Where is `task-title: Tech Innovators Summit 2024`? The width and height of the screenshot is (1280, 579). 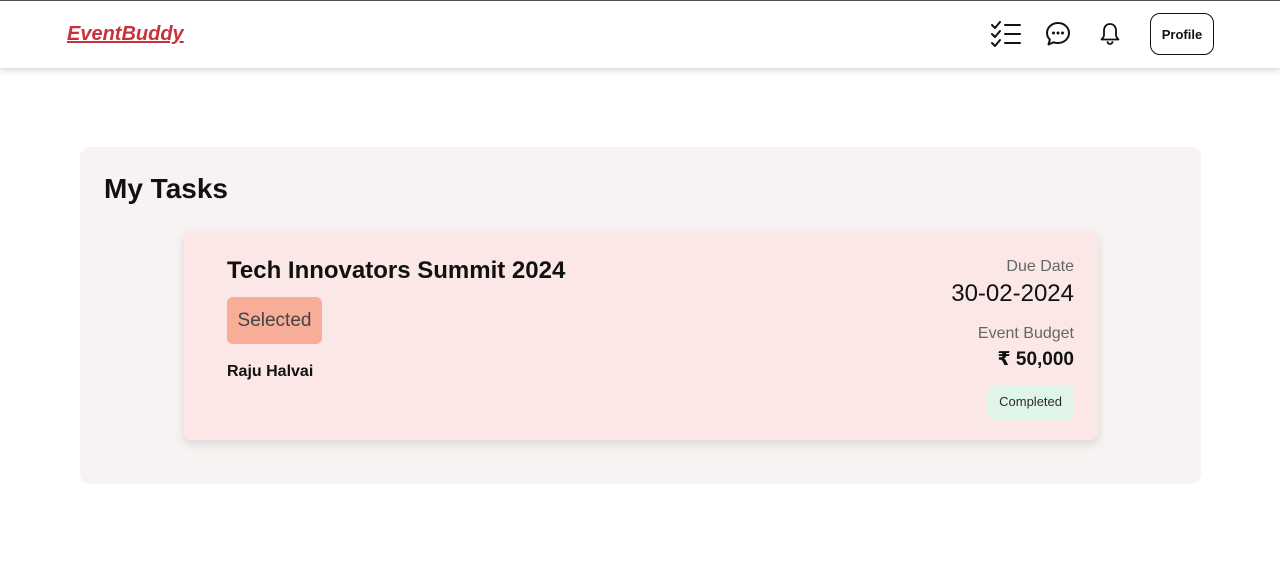 task-title: Tech Innovators Summit 2024 is located at coordinates (396, 270).